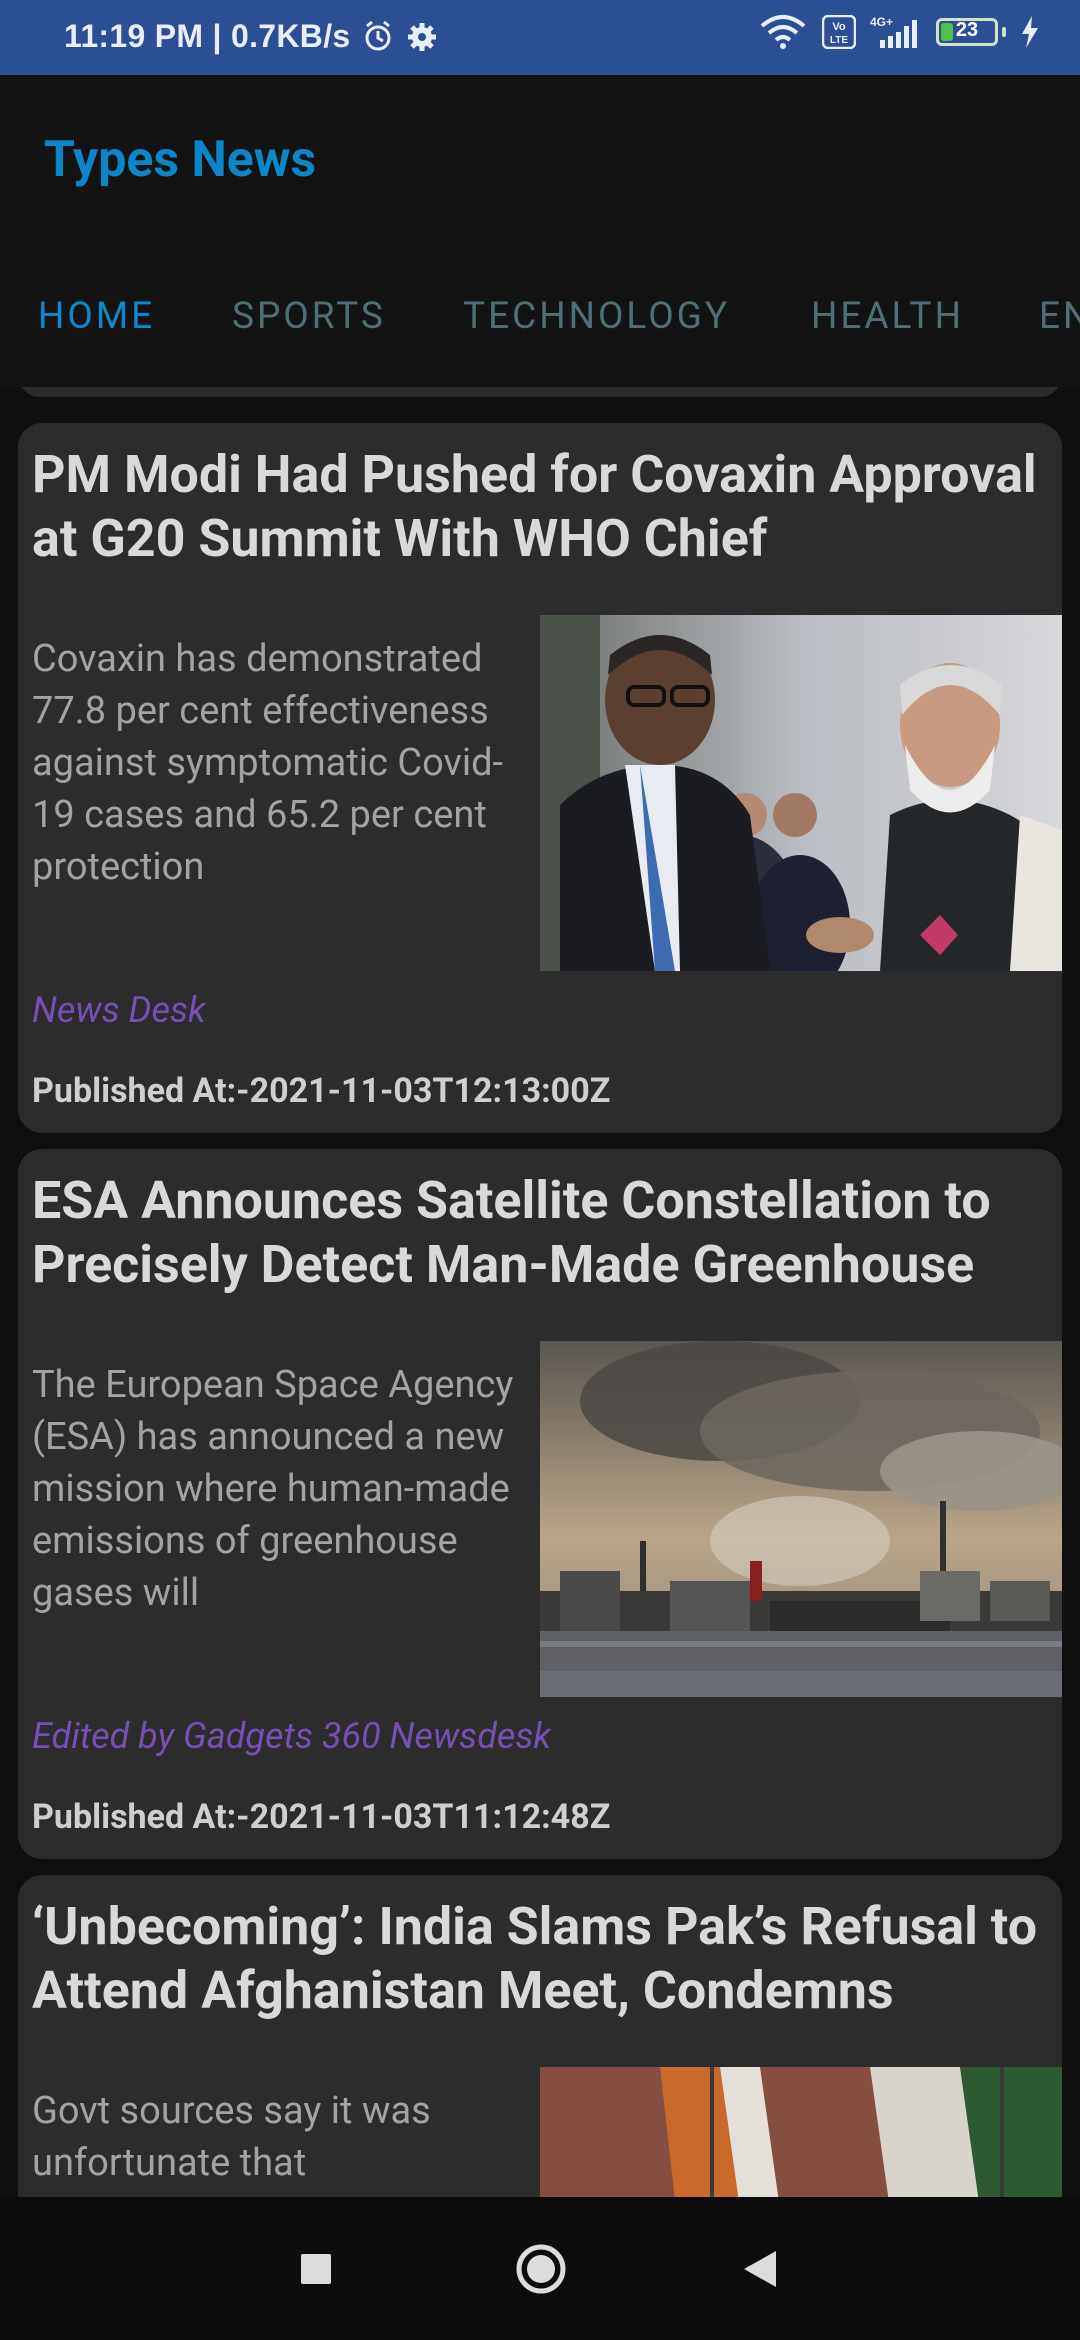 The width and height of the screenshot is (1080, 2340). I want to click on tab-sports: SPORTS, so click(309, 316).